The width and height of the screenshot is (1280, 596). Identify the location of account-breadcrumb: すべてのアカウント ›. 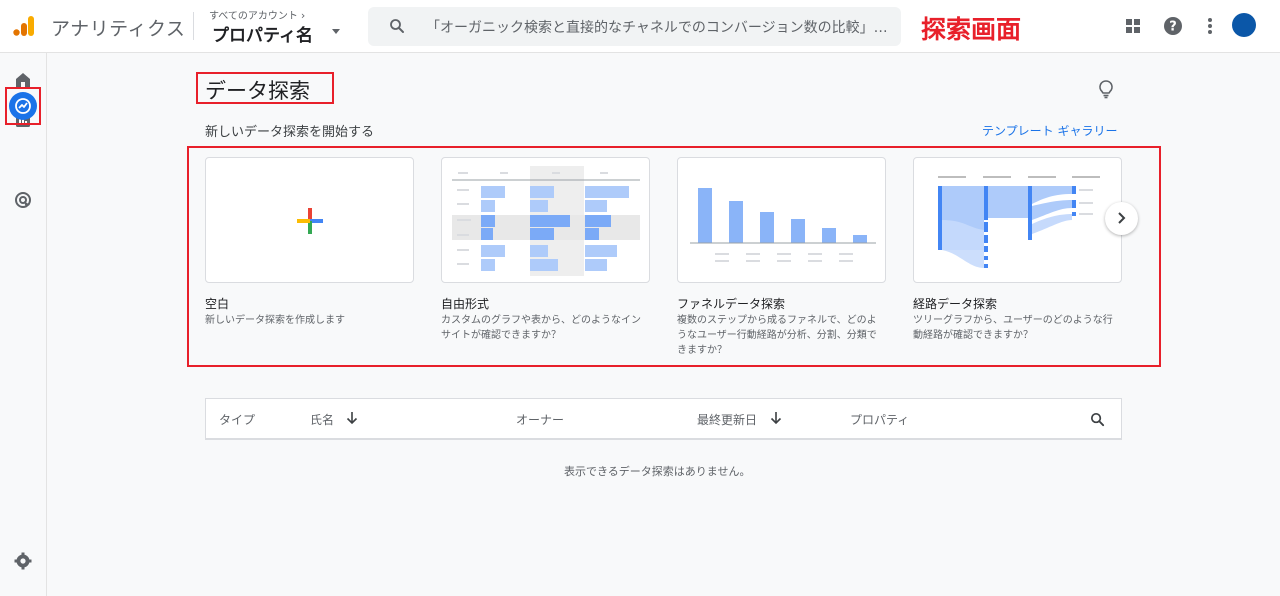
(257, 14).